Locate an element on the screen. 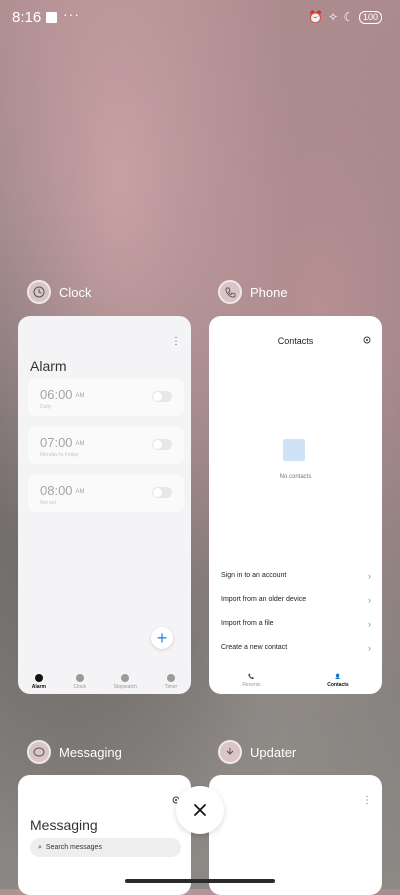 This screenshot has width=400, height=895. list-item: 08:00 AM Not set is located at coordinates (106, 493).